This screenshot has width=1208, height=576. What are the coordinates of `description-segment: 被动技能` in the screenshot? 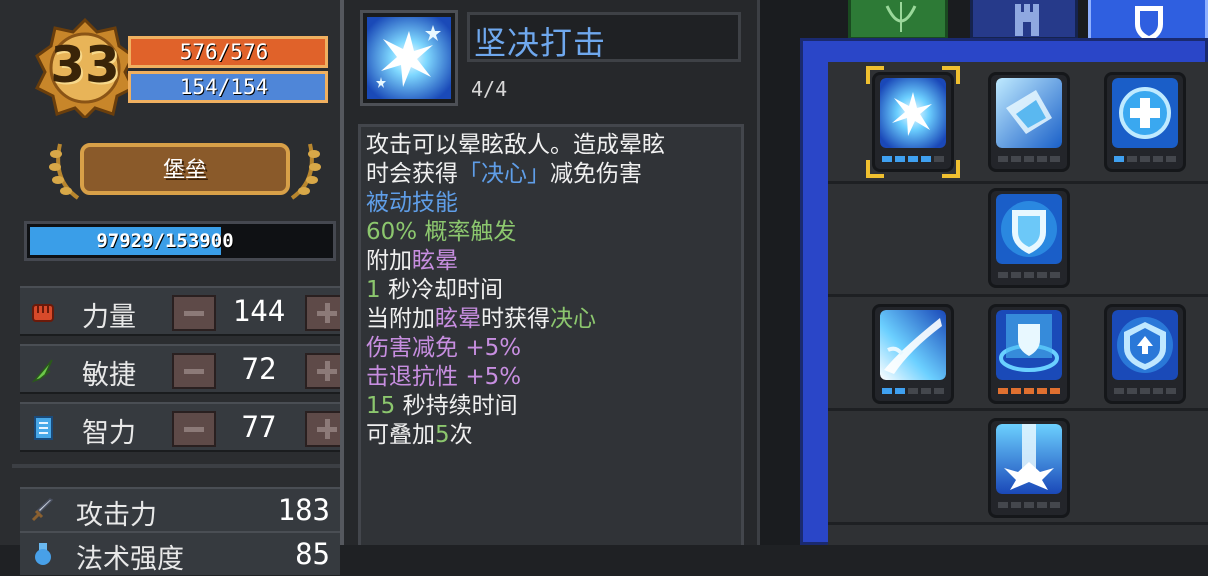 It's located at (412, 203).